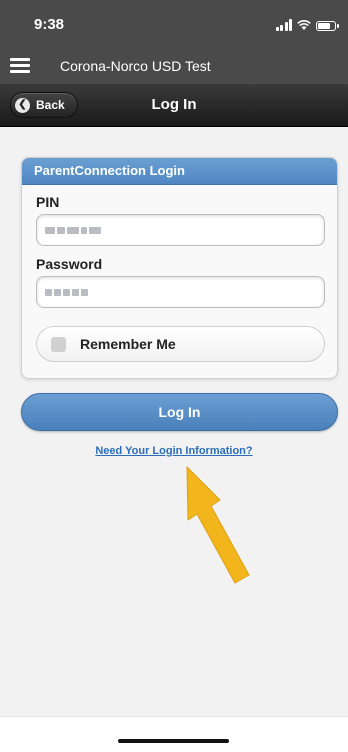 This screenshot has width=348, height=752. Describe the element at coordinates (174, 734) in the screenshot. I see `bottom-bar` at that location.